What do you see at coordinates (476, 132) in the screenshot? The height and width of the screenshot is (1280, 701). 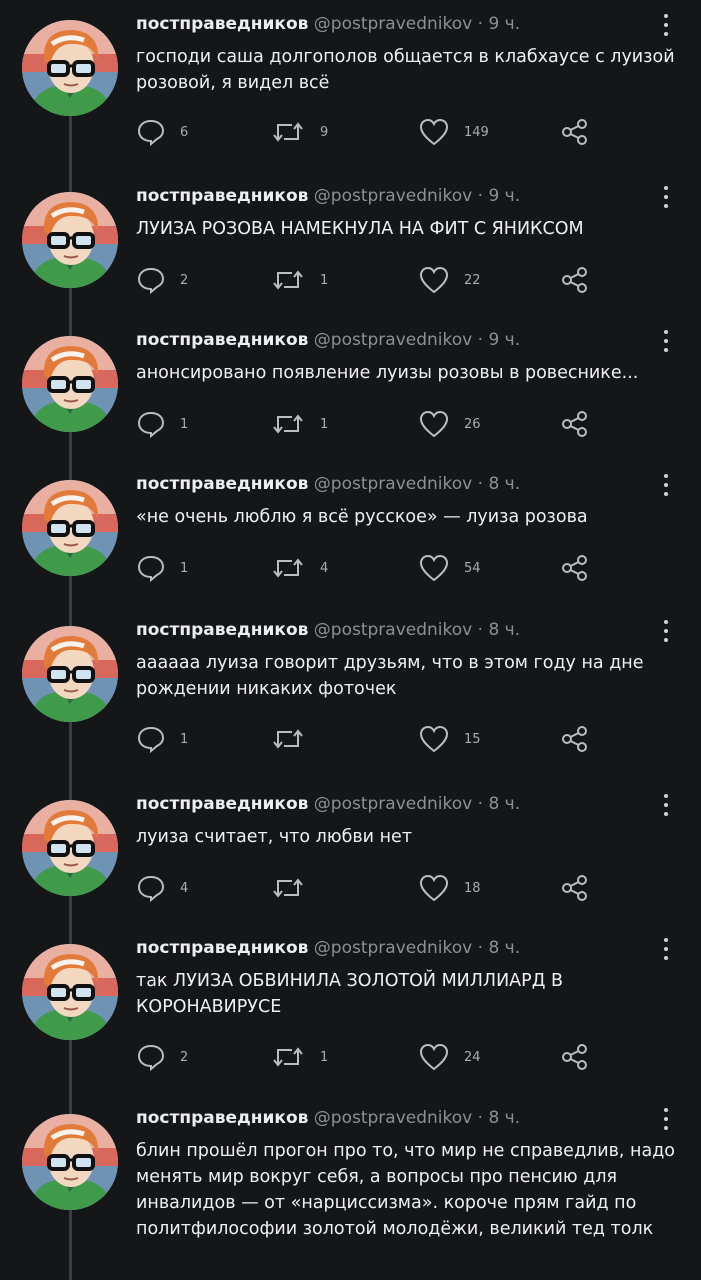 I see `like-count: 149` at bounding box center [476, 132].